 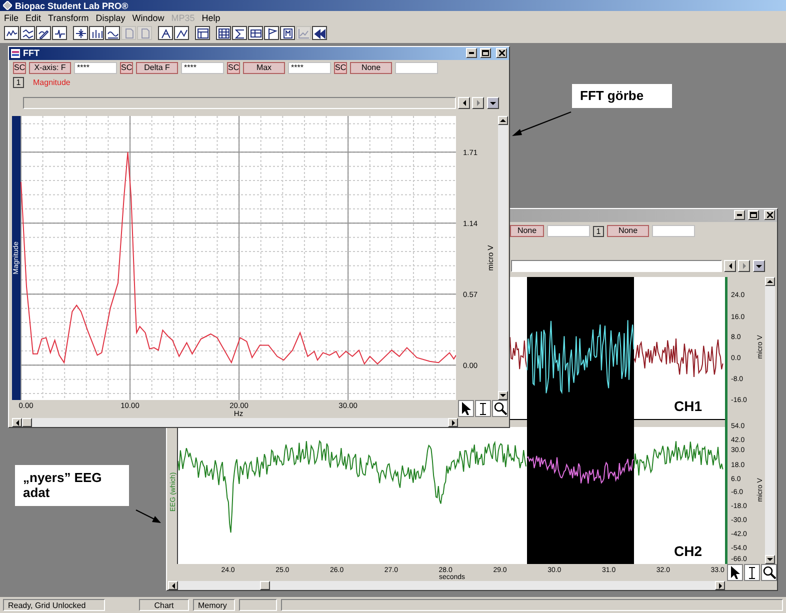 I want to click on maximize-button, so click(x=485, y=53).